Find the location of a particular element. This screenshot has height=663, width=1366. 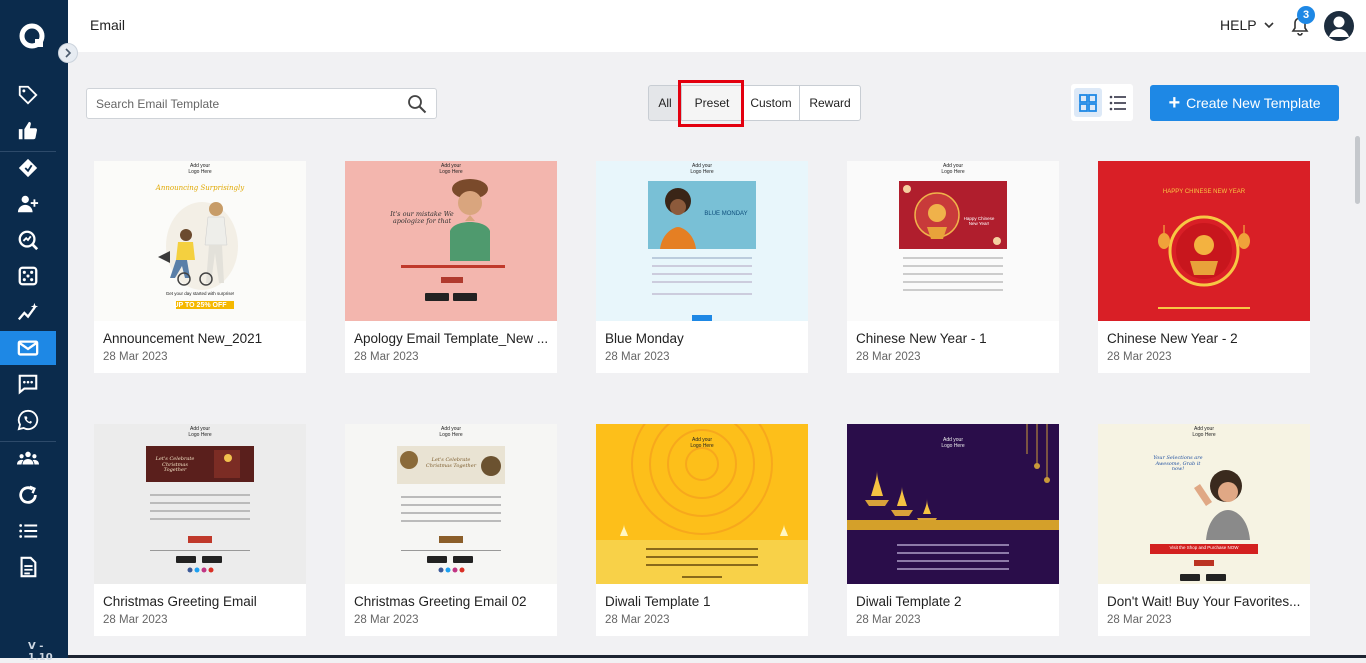

template-title: Chinese New Year - 1 is located at coordinates (921, 338).